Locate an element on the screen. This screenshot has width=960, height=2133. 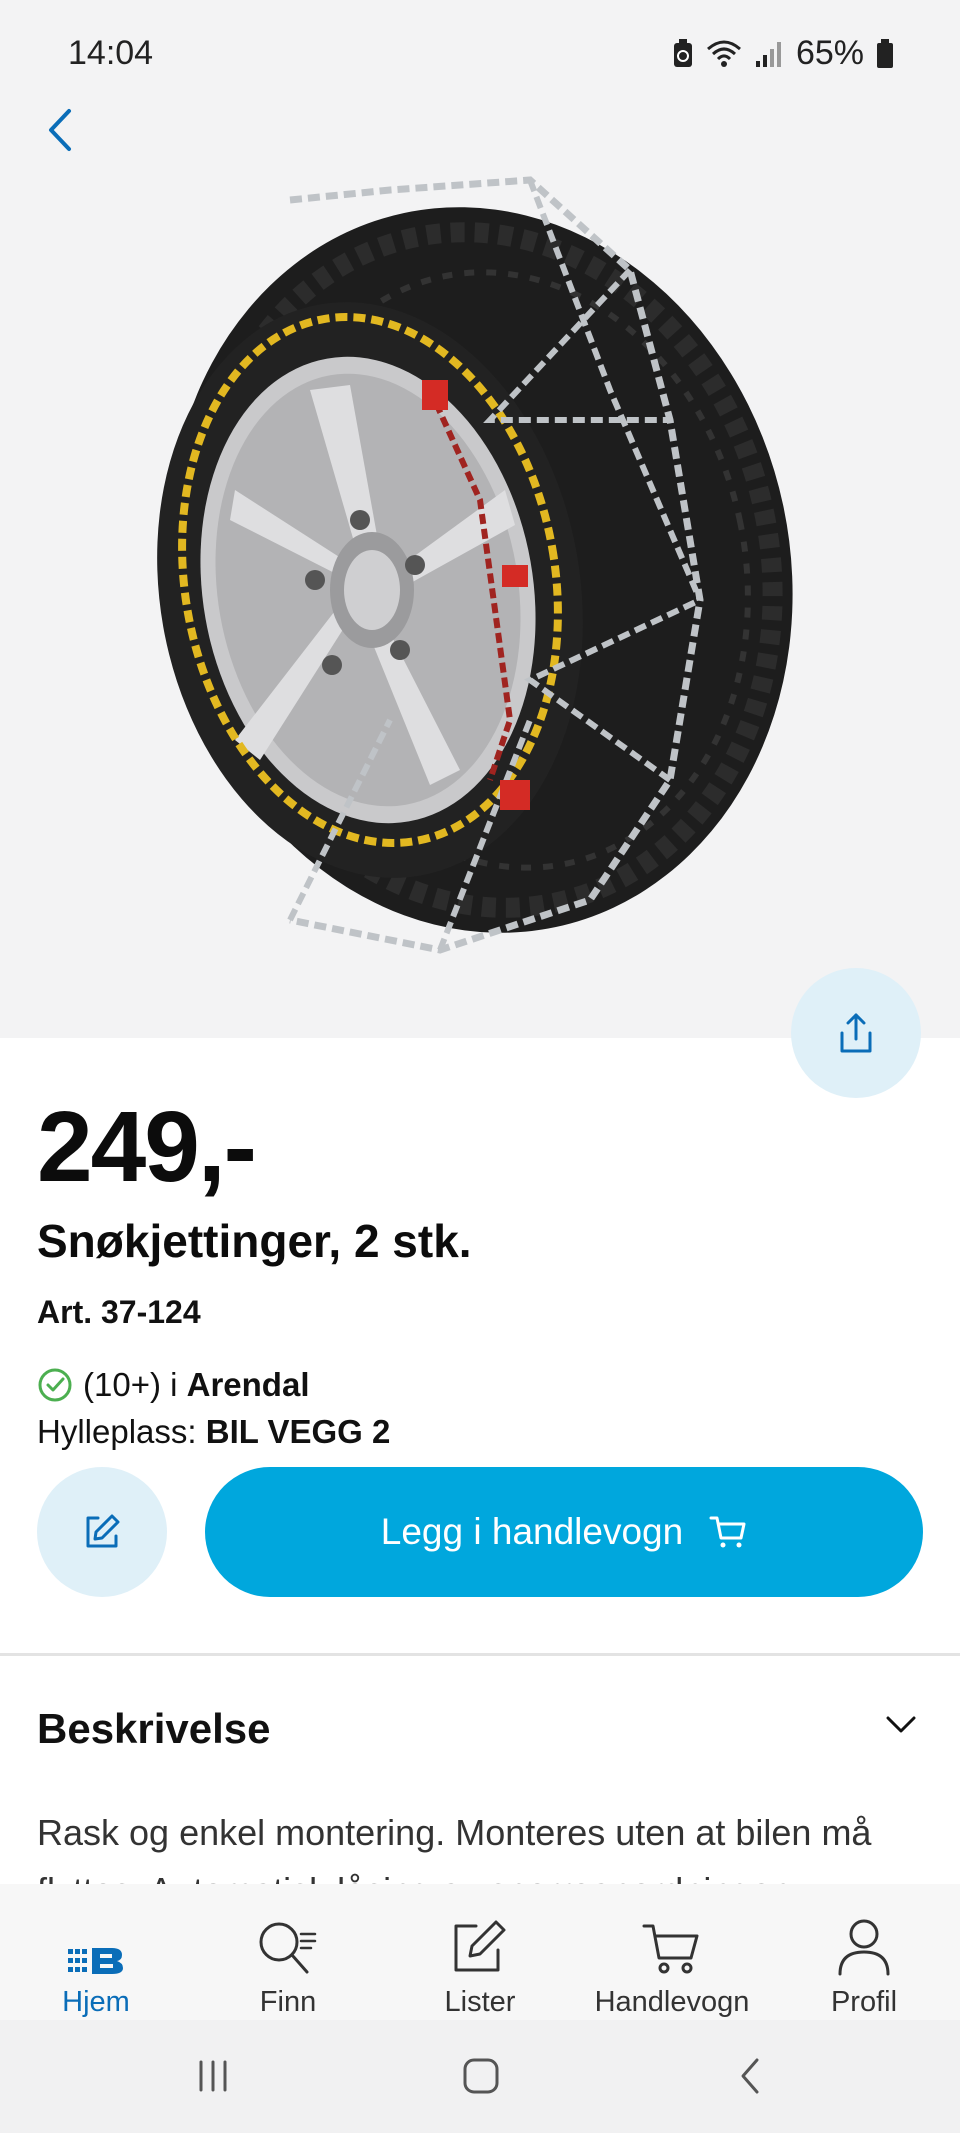
share-button is located at coordinates (856, 1033).